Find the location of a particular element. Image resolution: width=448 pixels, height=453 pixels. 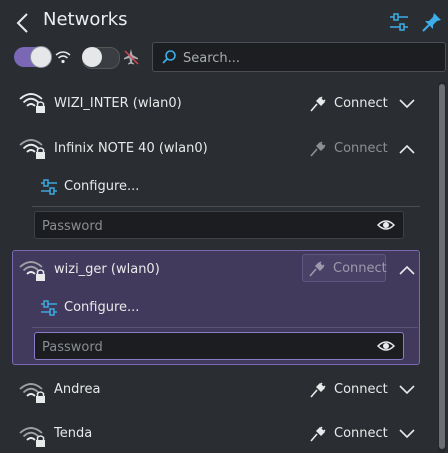

list-item: Tenda Connect is located at coordinates (216, 434).